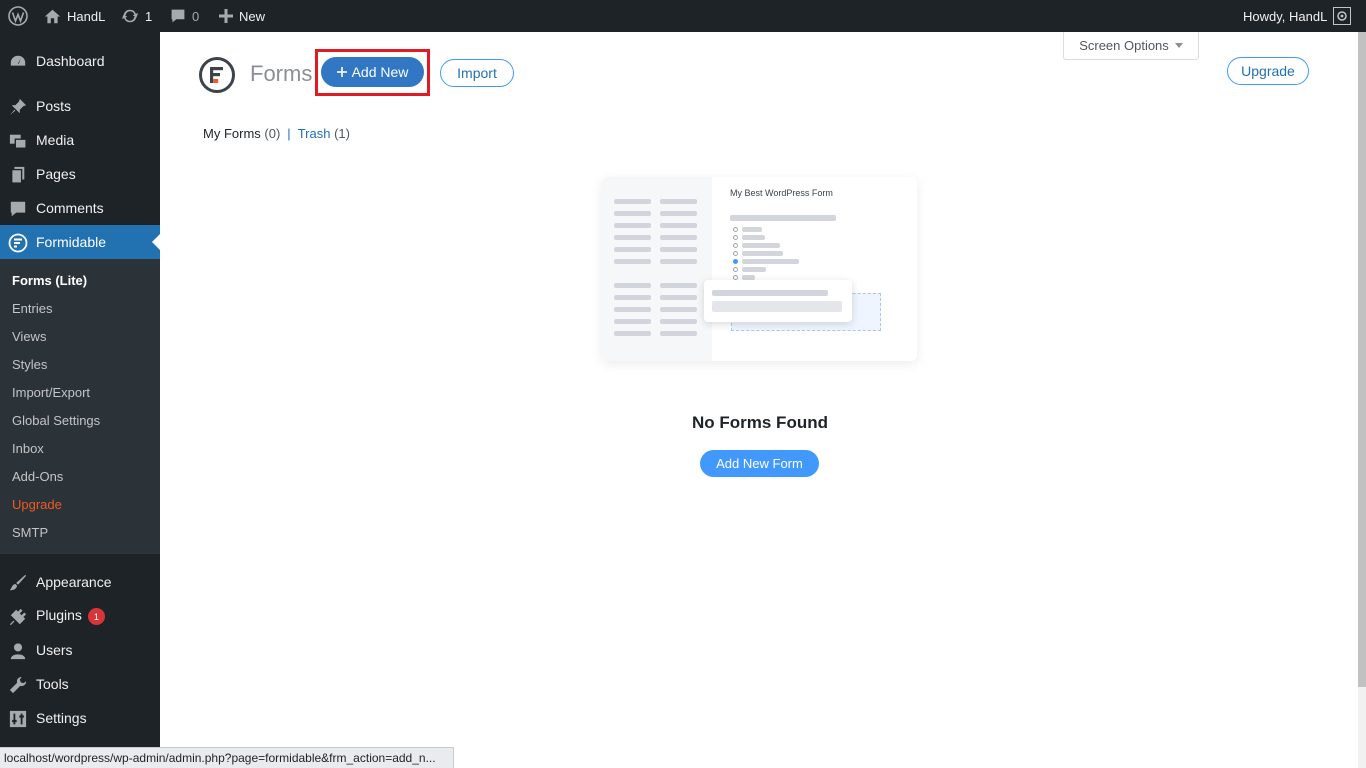 This screenshot has height=768, width=1366. I want to click on wordpress-icon, so click(18, 16).